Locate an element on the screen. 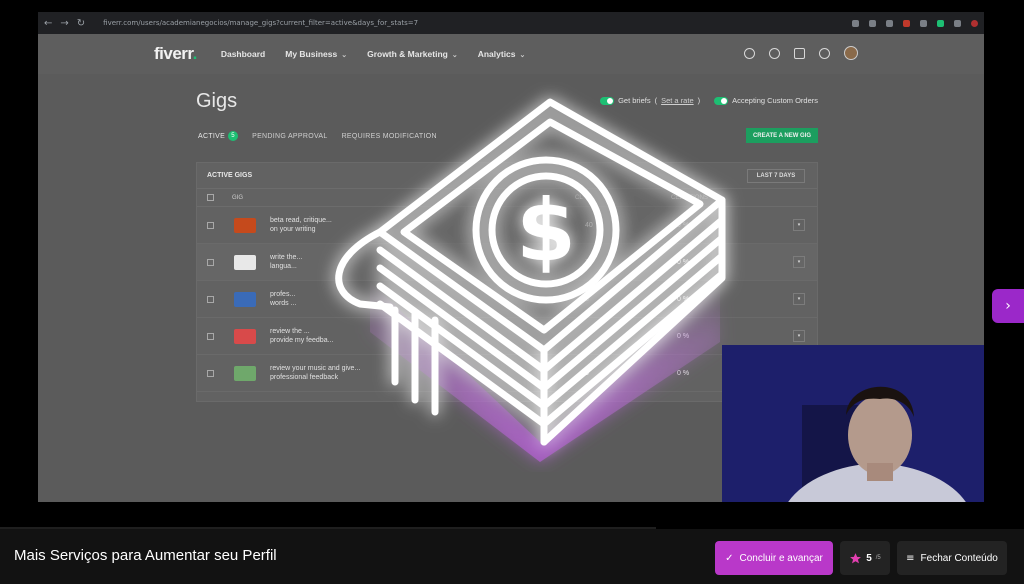 This screenshot has width=1024, height=584. back-icon: ← is located at coordinates (48, 23).